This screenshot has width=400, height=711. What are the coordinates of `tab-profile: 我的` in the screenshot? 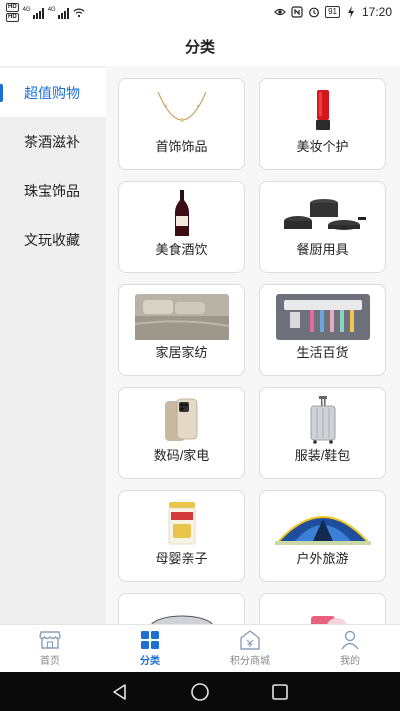 It's located at (350, 648).